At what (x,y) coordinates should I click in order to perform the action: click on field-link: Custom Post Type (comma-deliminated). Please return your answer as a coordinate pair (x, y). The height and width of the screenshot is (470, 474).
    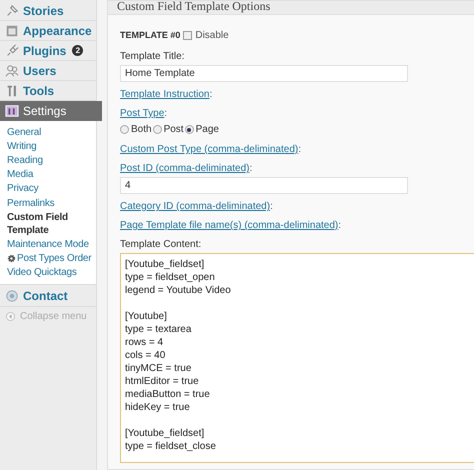
    Looking at the image, I should click on (209, 150).